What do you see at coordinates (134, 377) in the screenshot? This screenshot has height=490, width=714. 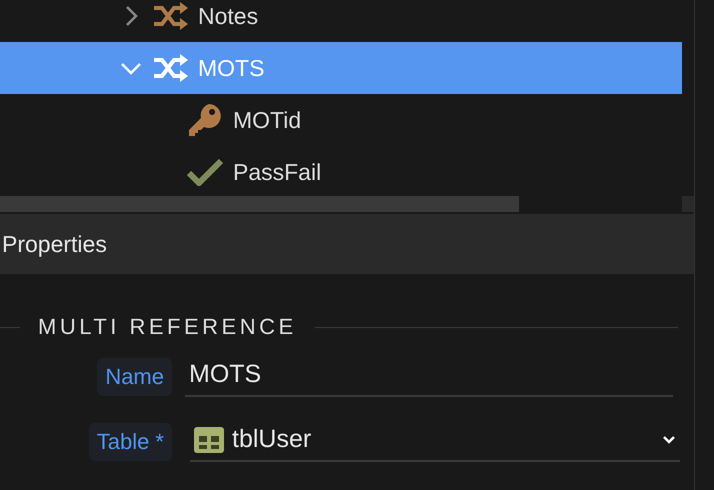 I see `field-label: Name` at bounding box center [134, 377].